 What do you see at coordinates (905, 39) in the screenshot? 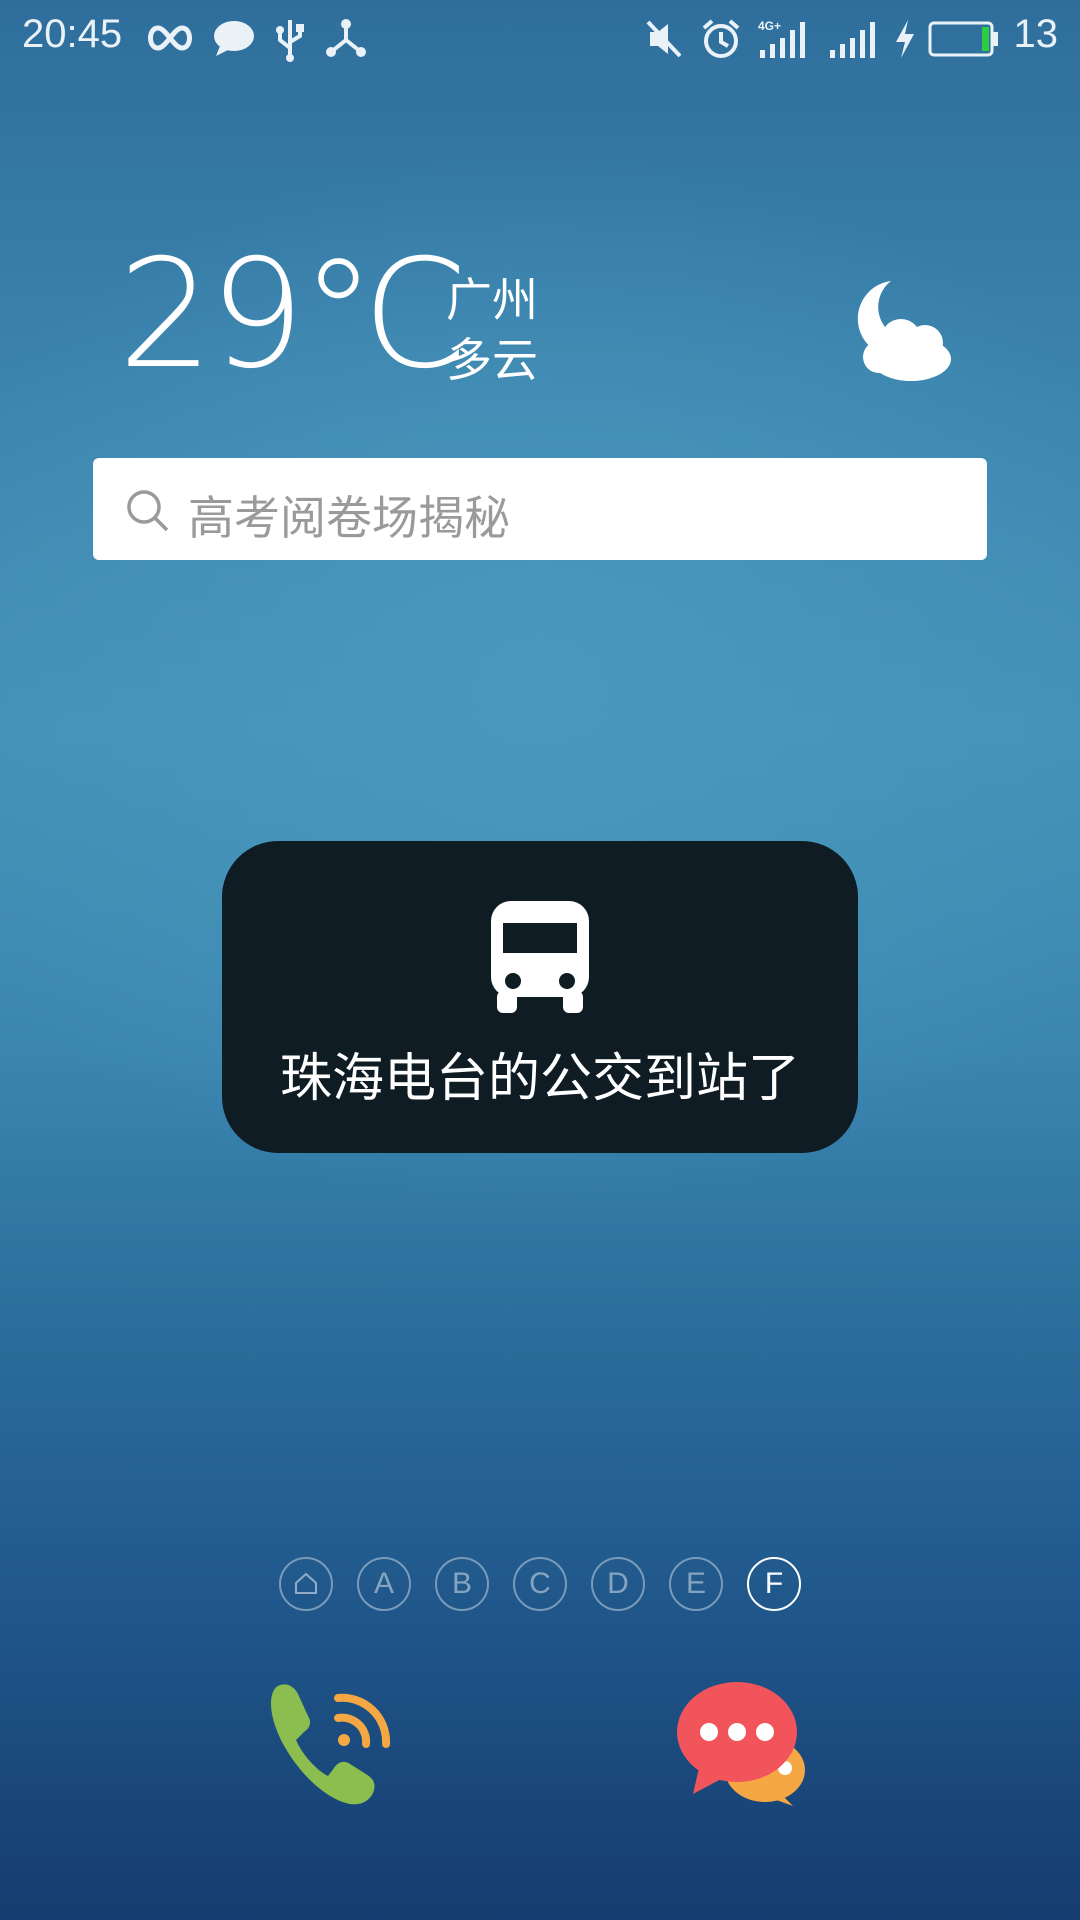
I see `charging-bolt-icon` at bounding box center [905, 39].